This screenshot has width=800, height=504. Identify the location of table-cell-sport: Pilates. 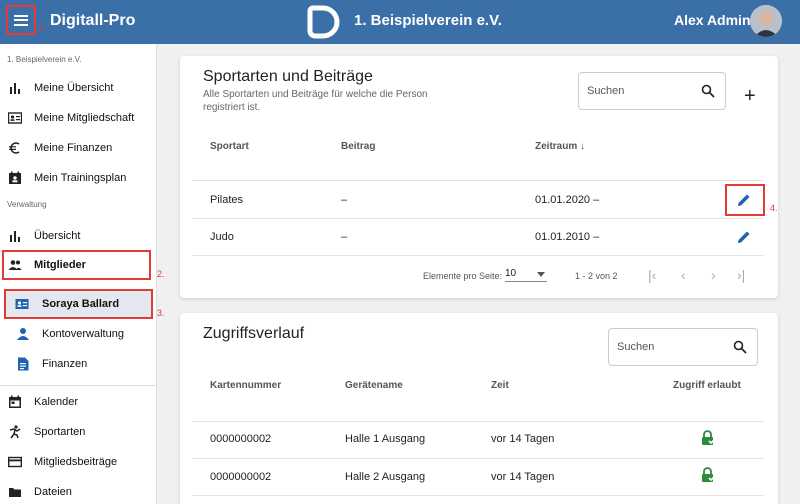
(227, 200).